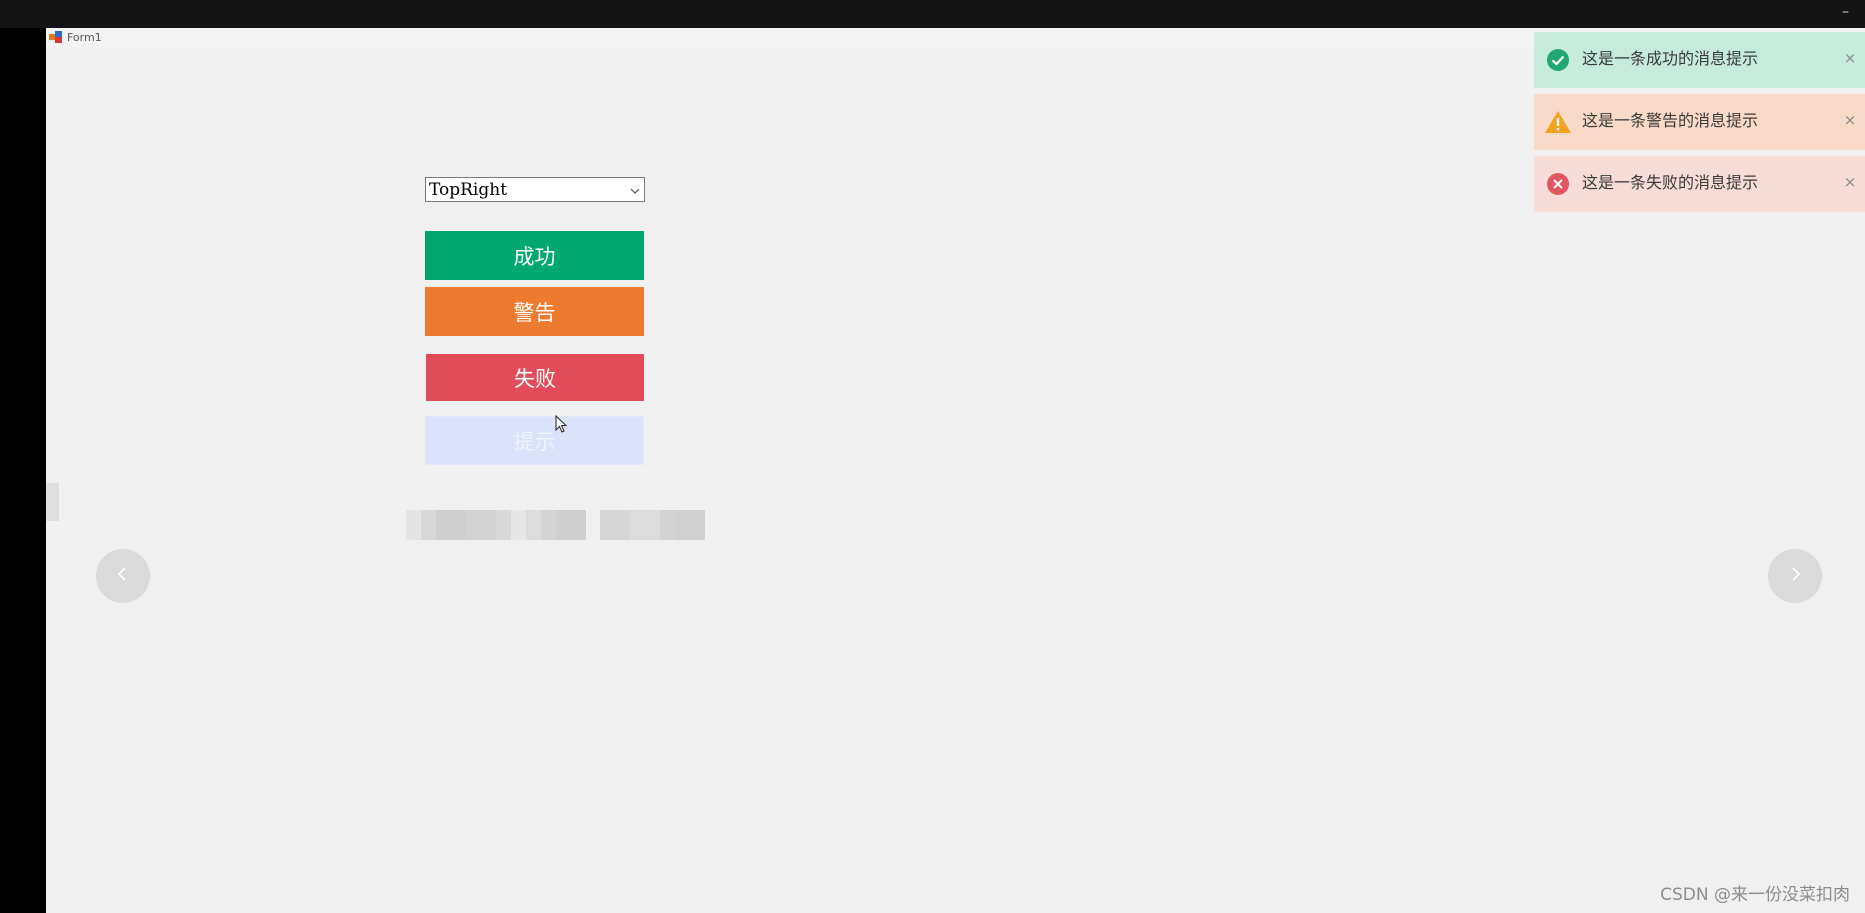 This screenshot has width=1865, height=913. I want to click on position-dropdown: TopRight, so click(535, 189).